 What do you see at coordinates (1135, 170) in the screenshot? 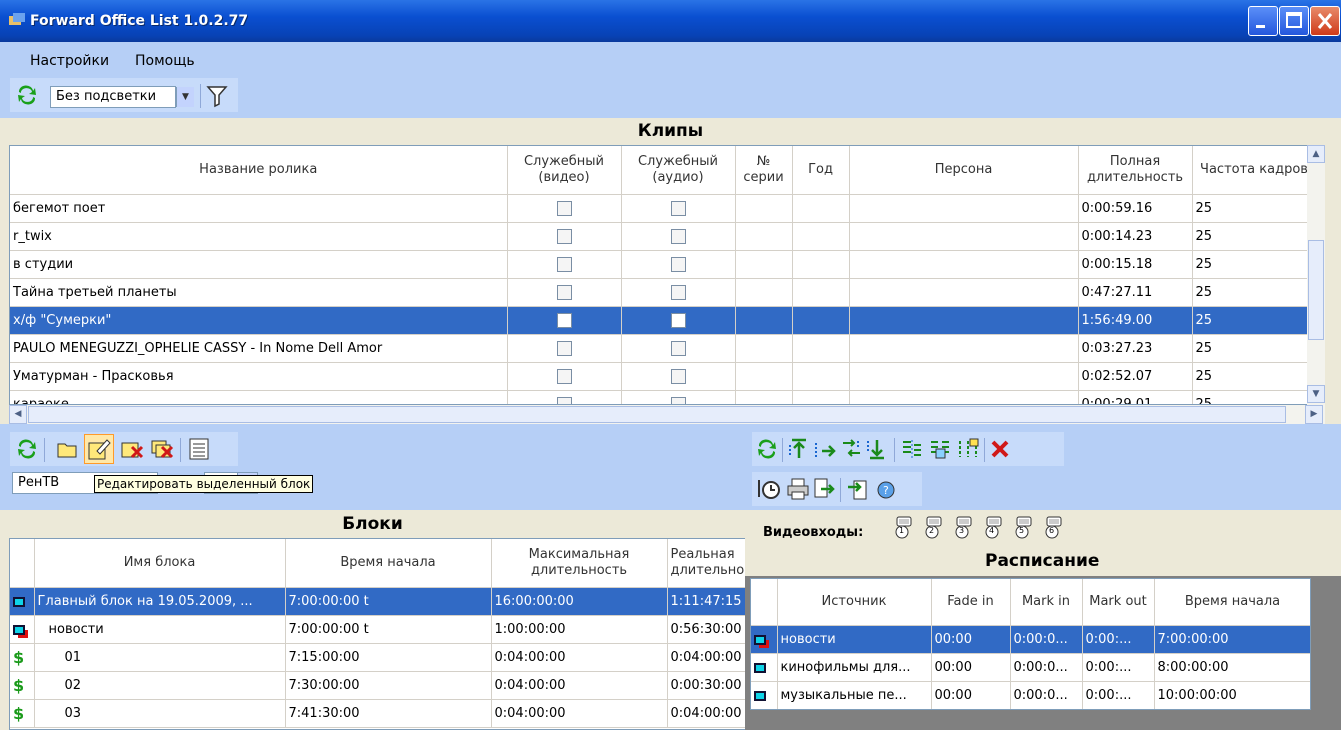
I see `column-header: Полная длительность` at bounding box center [1135, 170].